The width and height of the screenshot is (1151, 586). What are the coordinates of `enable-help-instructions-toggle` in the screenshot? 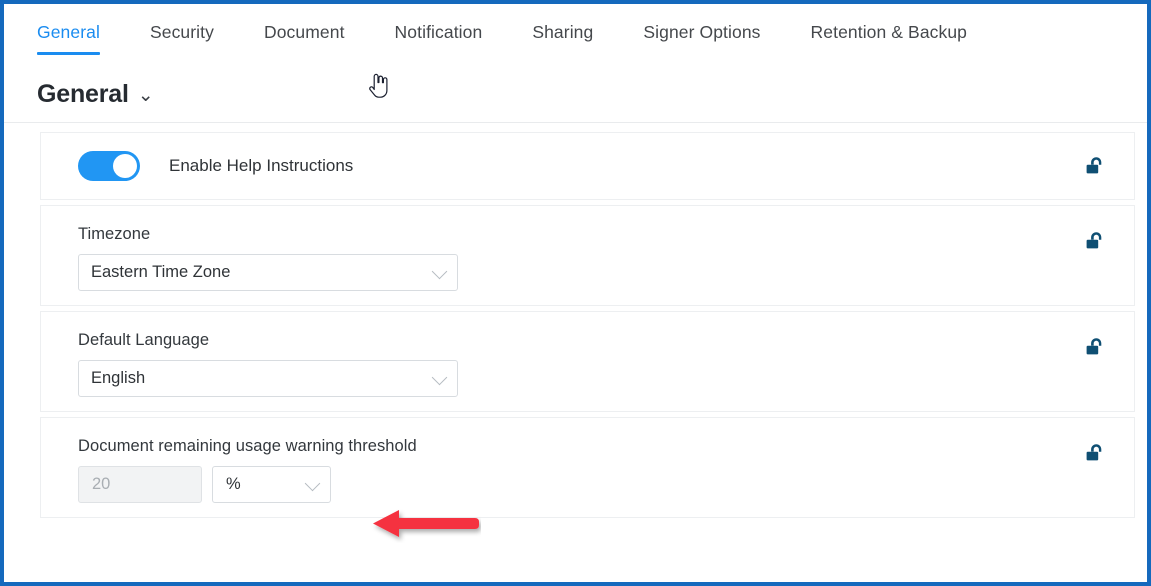 It's located at (109, 166).